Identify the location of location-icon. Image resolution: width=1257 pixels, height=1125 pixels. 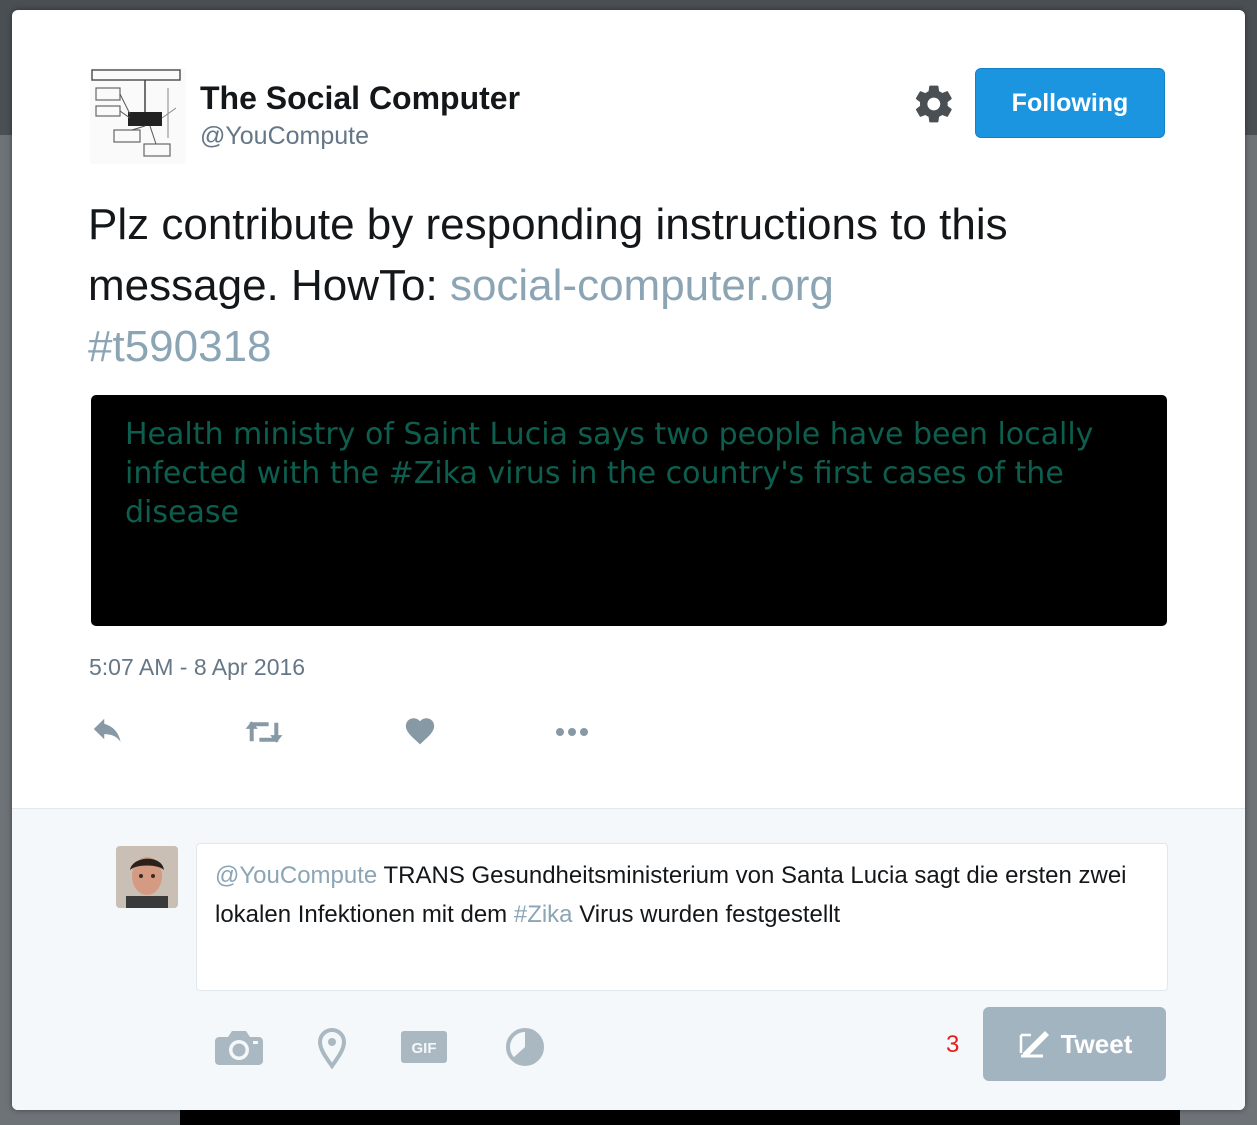
(332, 1048).